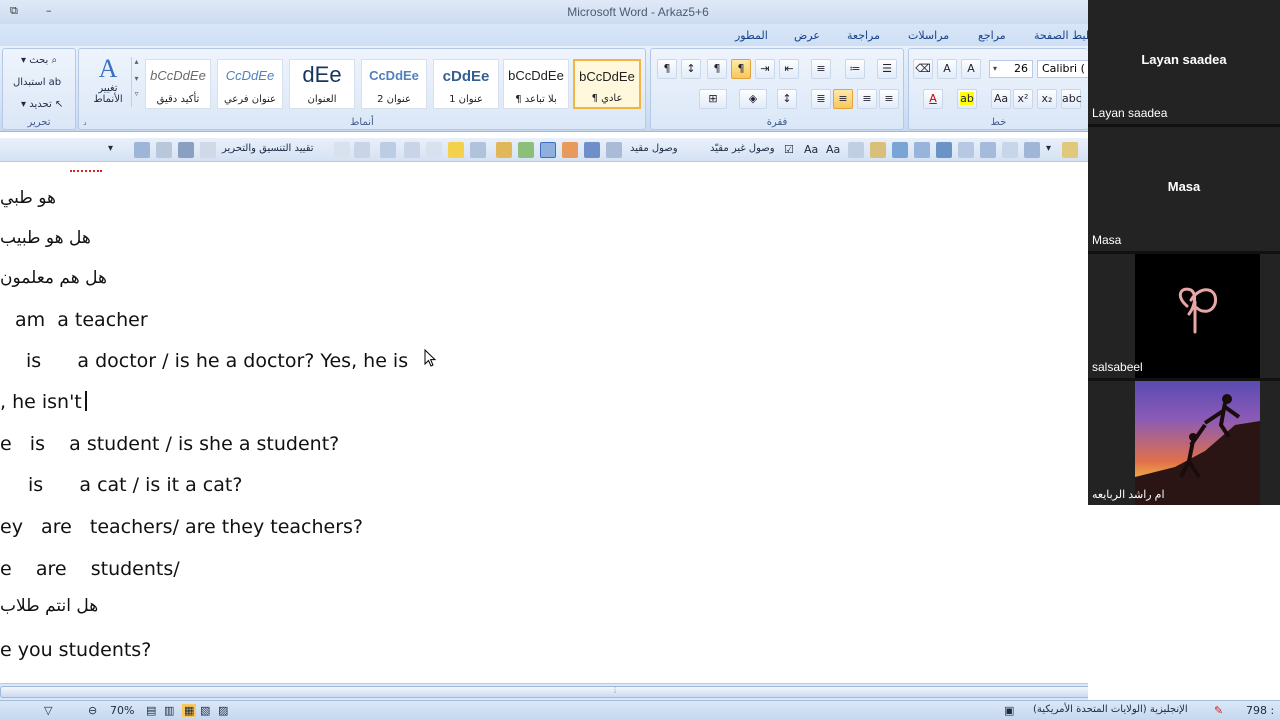  What do you see at coordinates (208, 150) in the screenshot?
I see `protect-icon` at bounding box center [208, 150].